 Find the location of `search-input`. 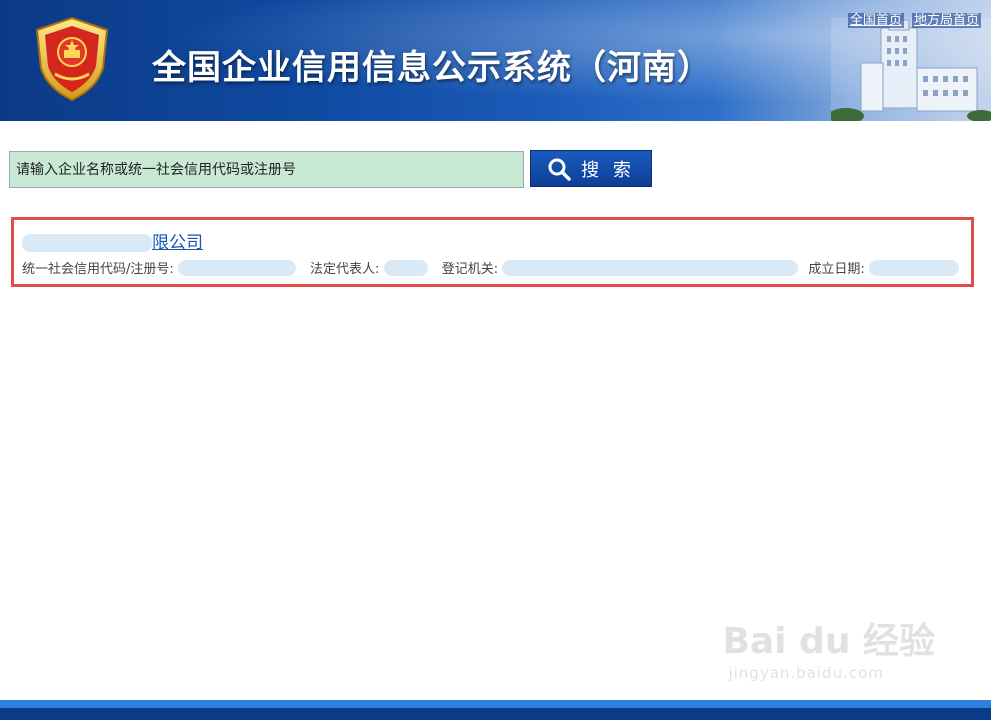

search-input is located at coordinates (266, 169).